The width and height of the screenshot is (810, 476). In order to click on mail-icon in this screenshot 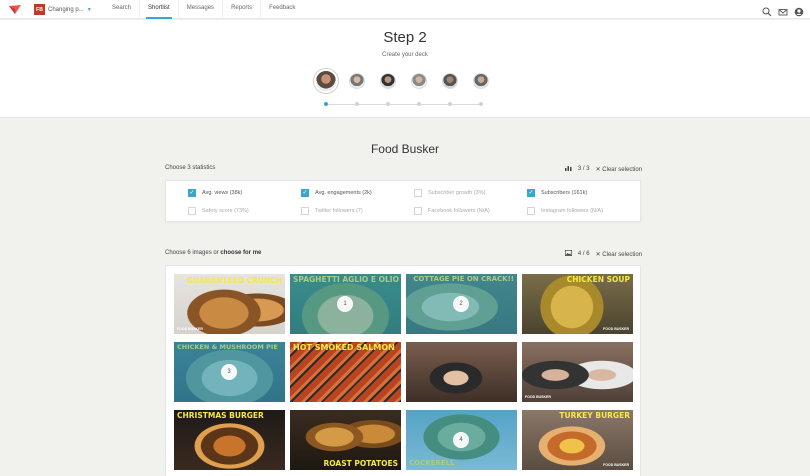, I will do `click(783, 10)`.